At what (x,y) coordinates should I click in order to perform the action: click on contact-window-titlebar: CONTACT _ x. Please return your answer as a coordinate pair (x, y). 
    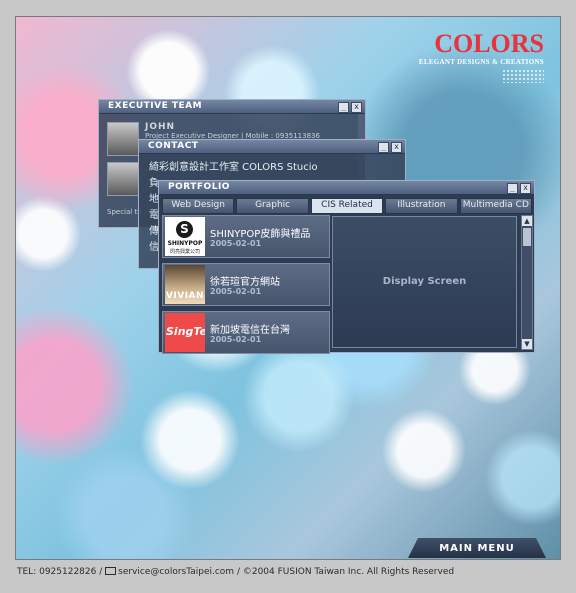
    Looking at the image, I should click on (272, 147).